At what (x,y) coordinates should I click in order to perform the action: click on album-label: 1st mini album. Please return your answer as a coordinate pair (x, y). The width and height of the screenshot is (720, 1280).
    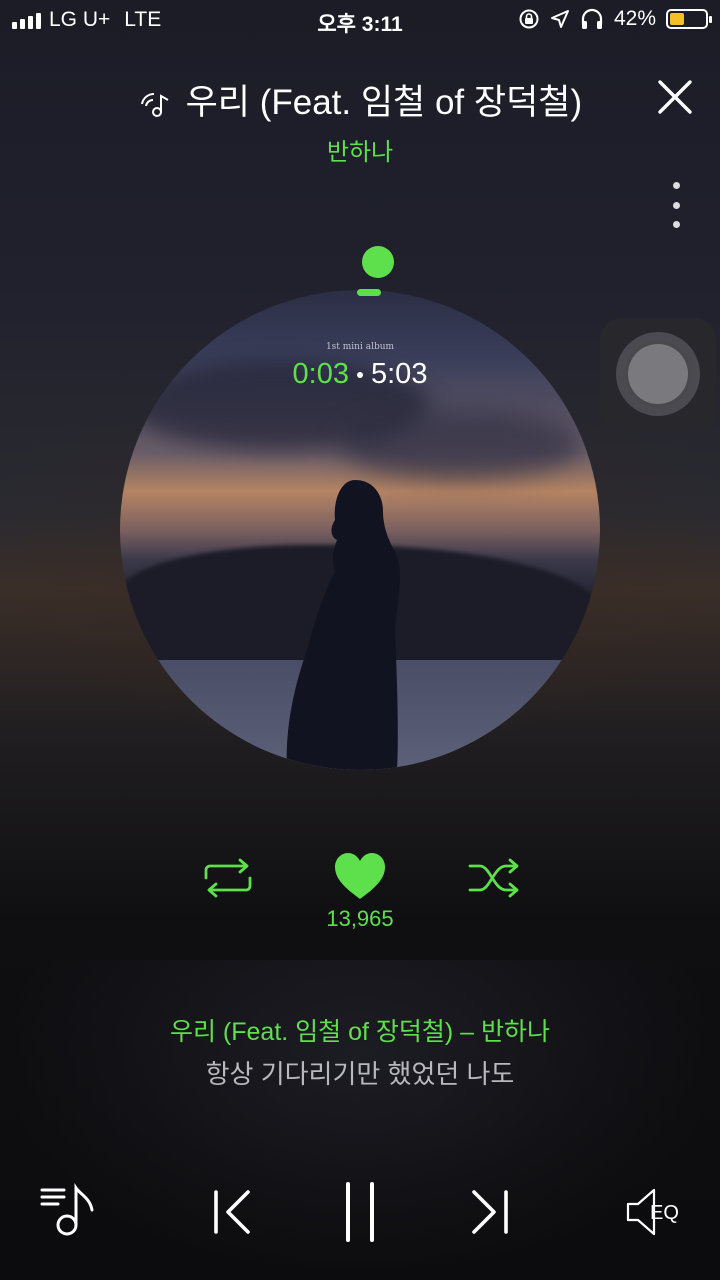
    Looking at the image, I should click on (360, 347).